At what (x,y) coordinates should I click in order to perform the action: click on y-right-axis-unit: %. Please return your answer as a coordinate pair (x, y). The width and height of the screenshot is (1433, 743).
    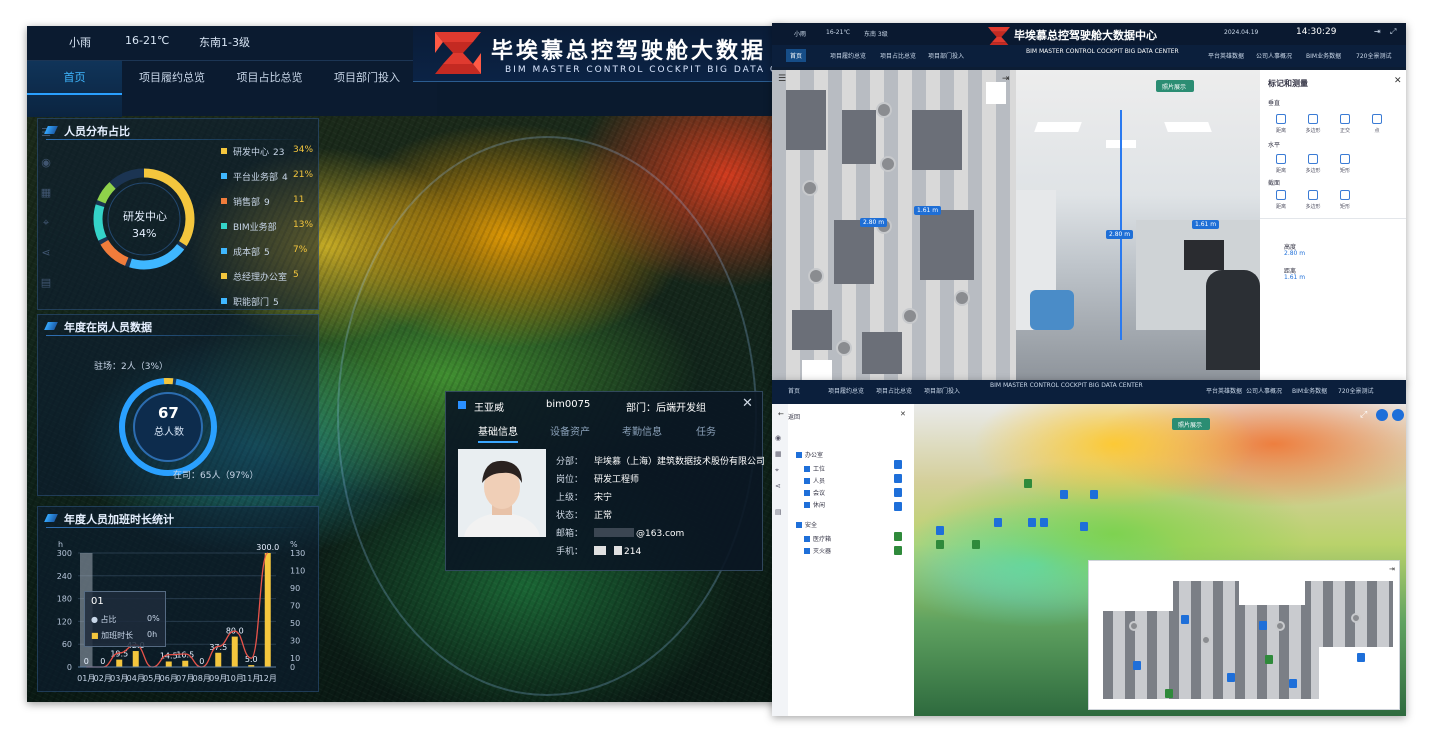
    Looking at the image, I should click on (294, 544).